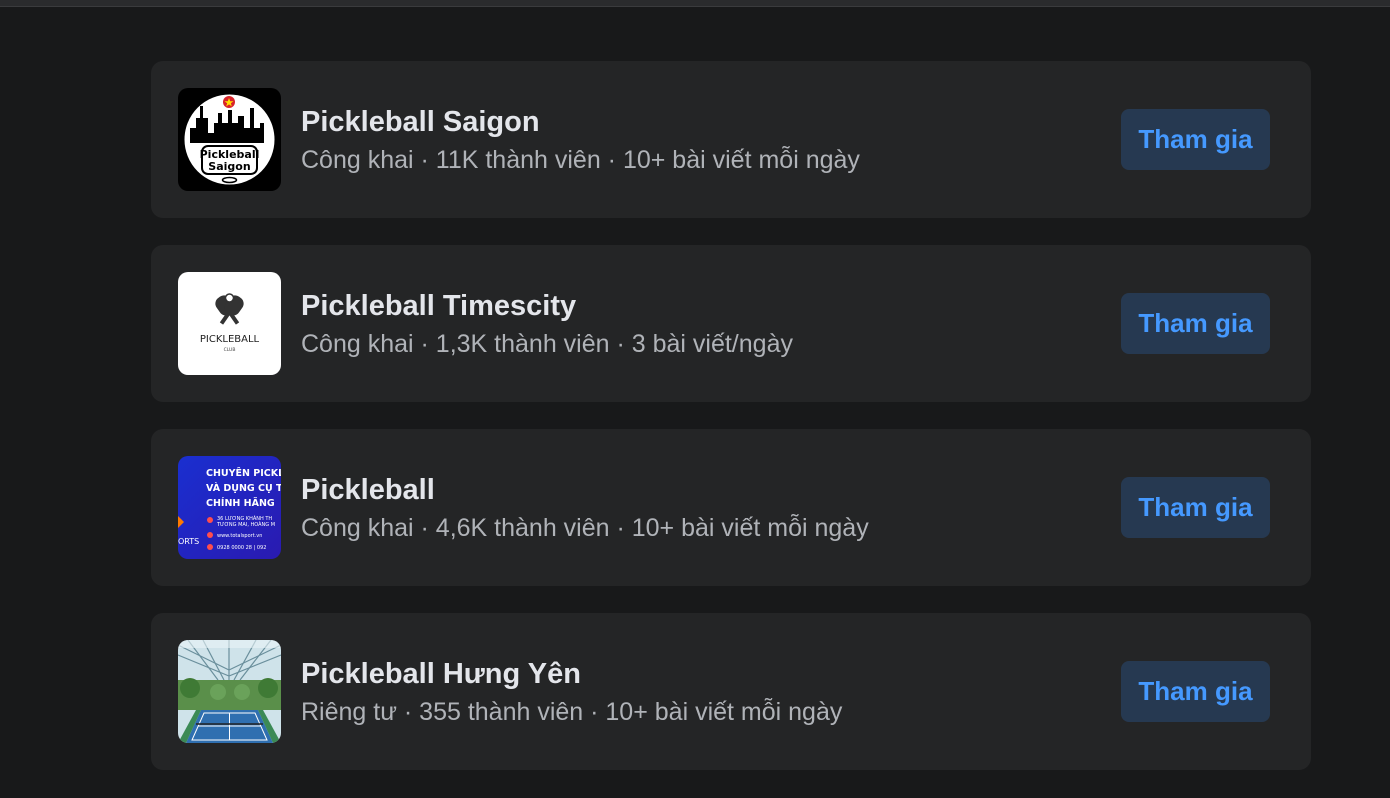 The image size is (1390, 798). I want to click on avatar-text-line-7: 0928 0000 28 | 092, so click(241, 548).